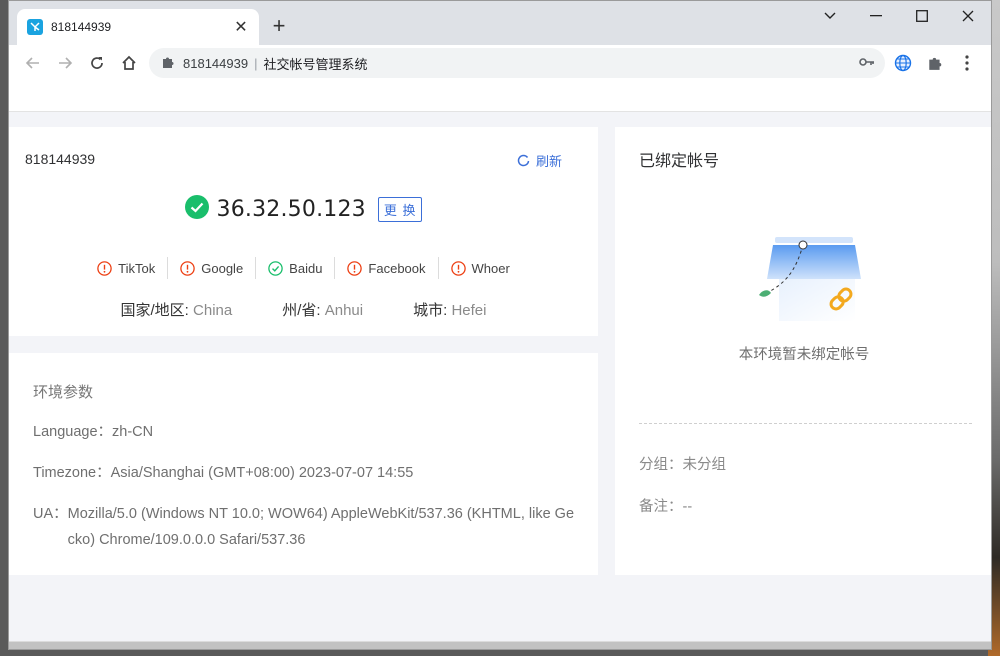  Describe the element at coordinates (523, 160) in the screenshot. I see `refresh-icon` at that location.